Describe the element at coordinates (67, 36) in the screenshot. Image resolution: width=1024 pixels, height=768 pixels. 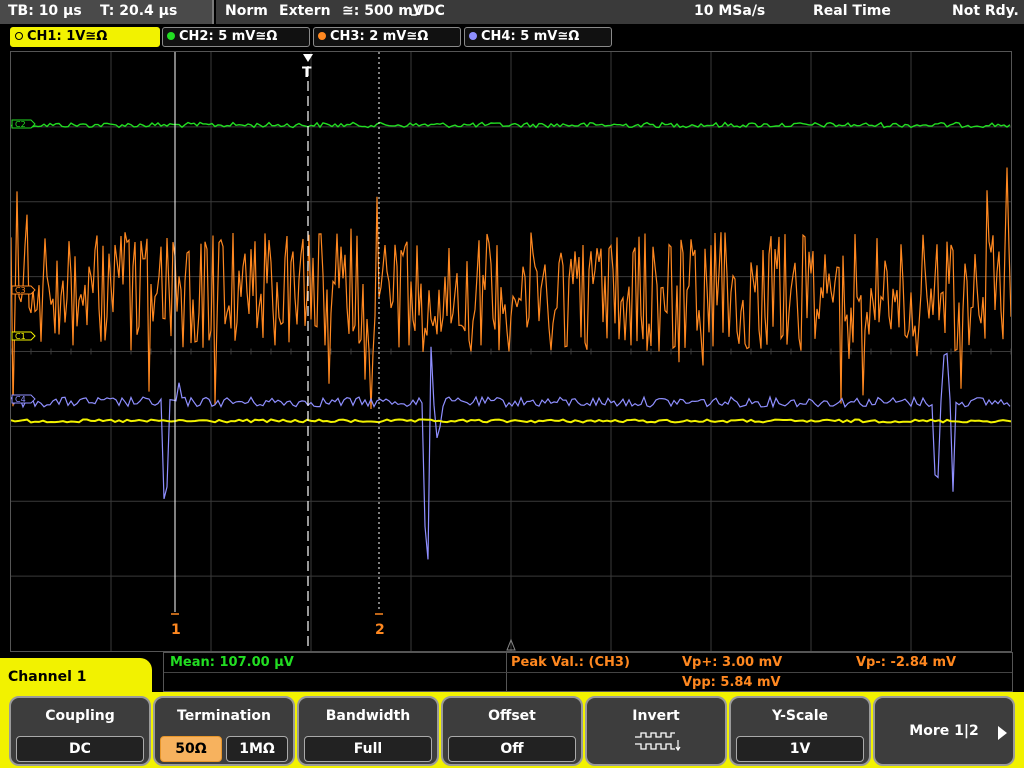
I see `tab-ch1-label: CH1: 1V≅Ω` at that location.